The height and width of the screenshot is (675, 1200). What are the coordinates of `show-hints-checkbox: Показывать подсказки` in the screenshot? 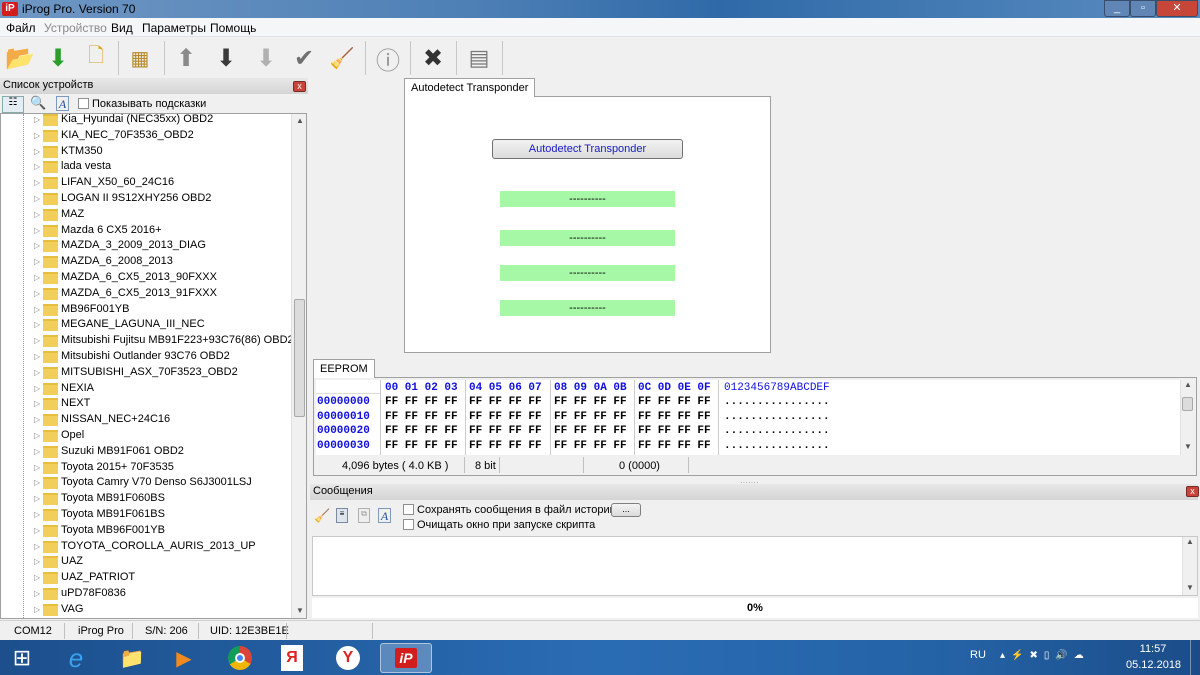 It's located at (142, 104).